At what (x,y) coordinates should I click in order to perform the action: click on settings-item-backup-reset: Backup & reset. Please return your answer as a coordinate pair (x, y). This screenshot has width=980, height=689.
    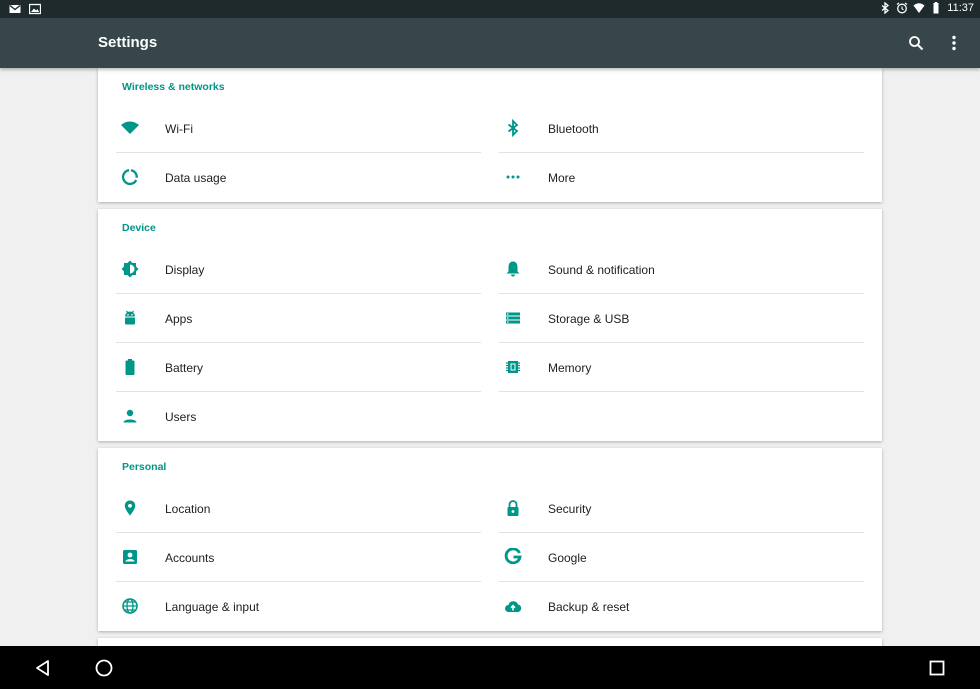
    Looking at the image, I should click on (681, 606).